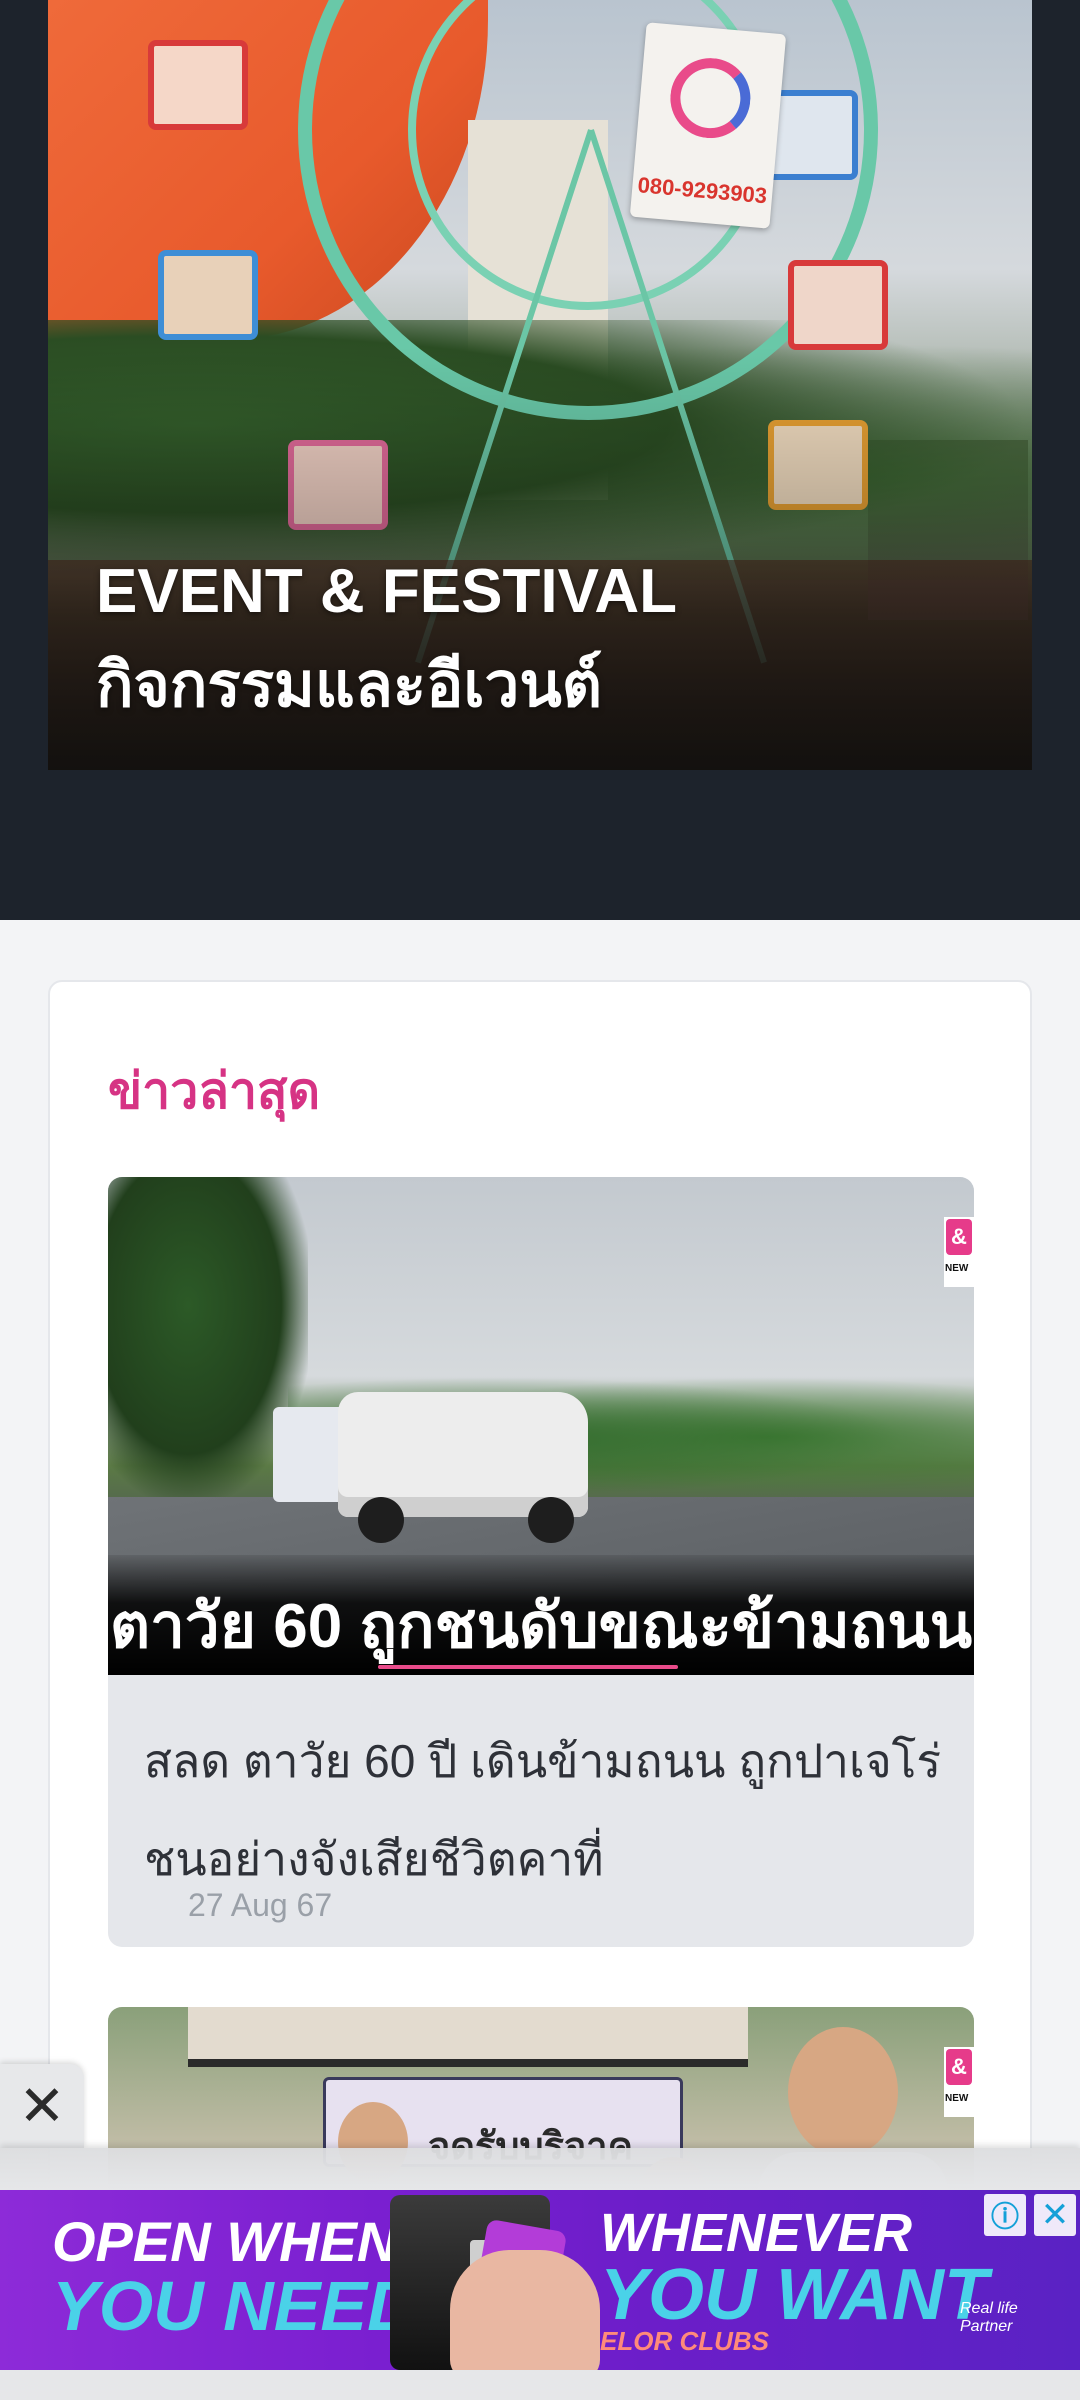 This screenshot has height=2400, width=1080. What do you see at coordinates (387, 591) in the screenshot?
I see `hero-title-en: EVENT & FESTIVAL` at bounding box center [387, 591].